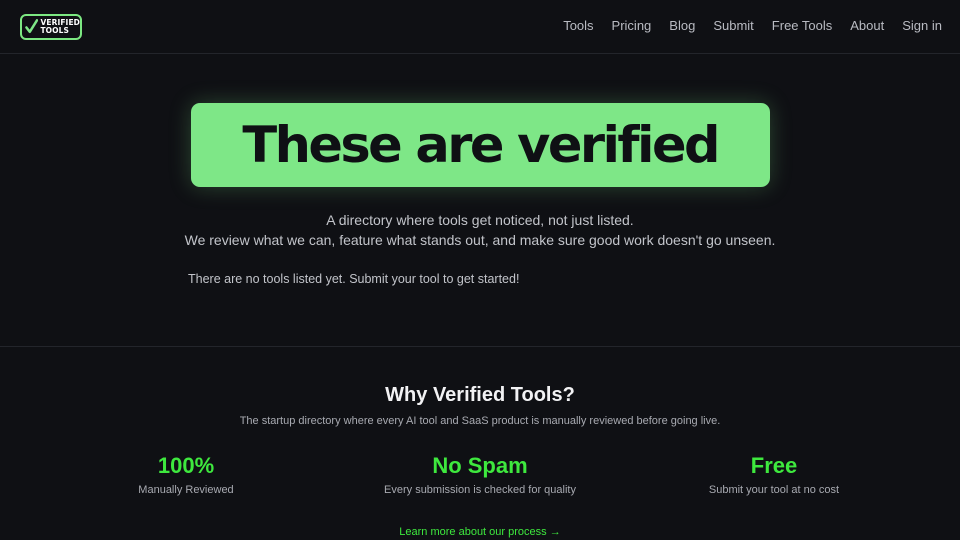 This screenshot has width=960, height=540. I want to click on nav-submit: Submit, so click(733, 26).